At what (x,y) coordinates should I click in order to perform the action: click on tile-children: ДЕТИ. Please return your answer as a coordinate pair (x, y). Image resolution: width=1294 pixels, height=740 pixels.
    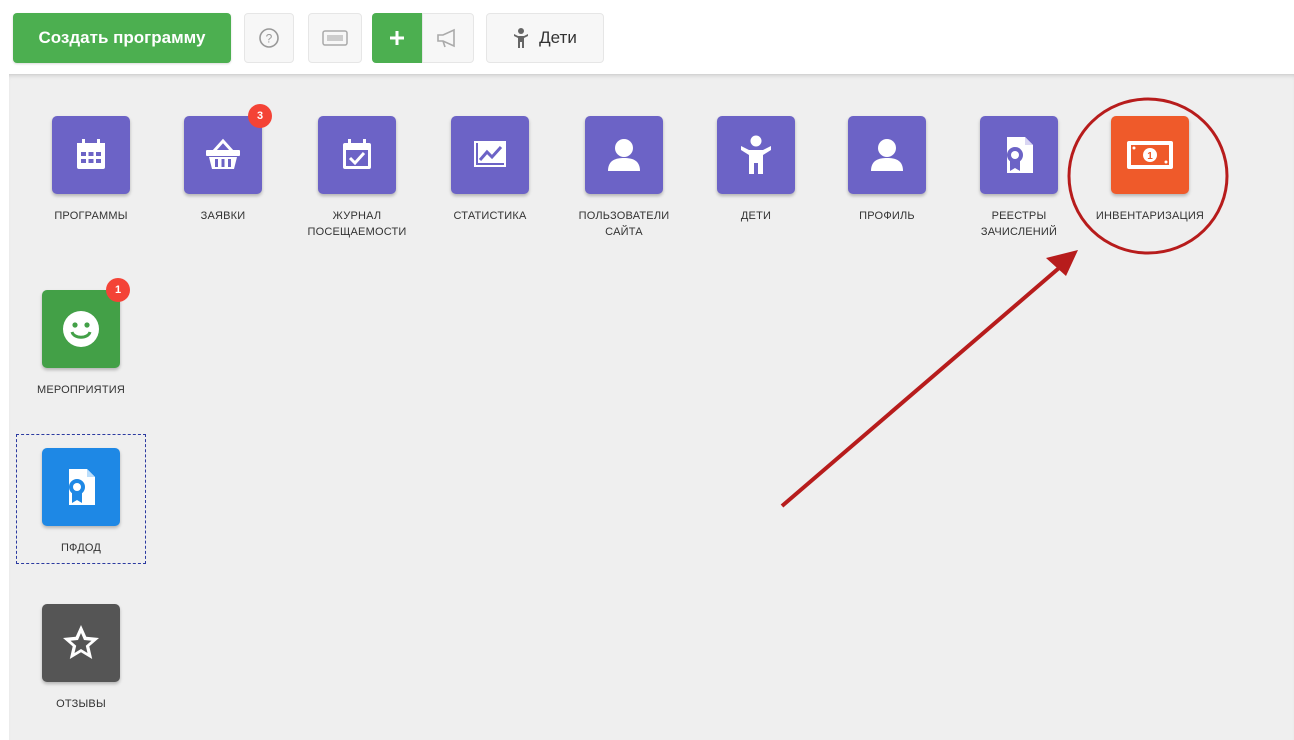
    Looking at the image, I should click on (756, 170).